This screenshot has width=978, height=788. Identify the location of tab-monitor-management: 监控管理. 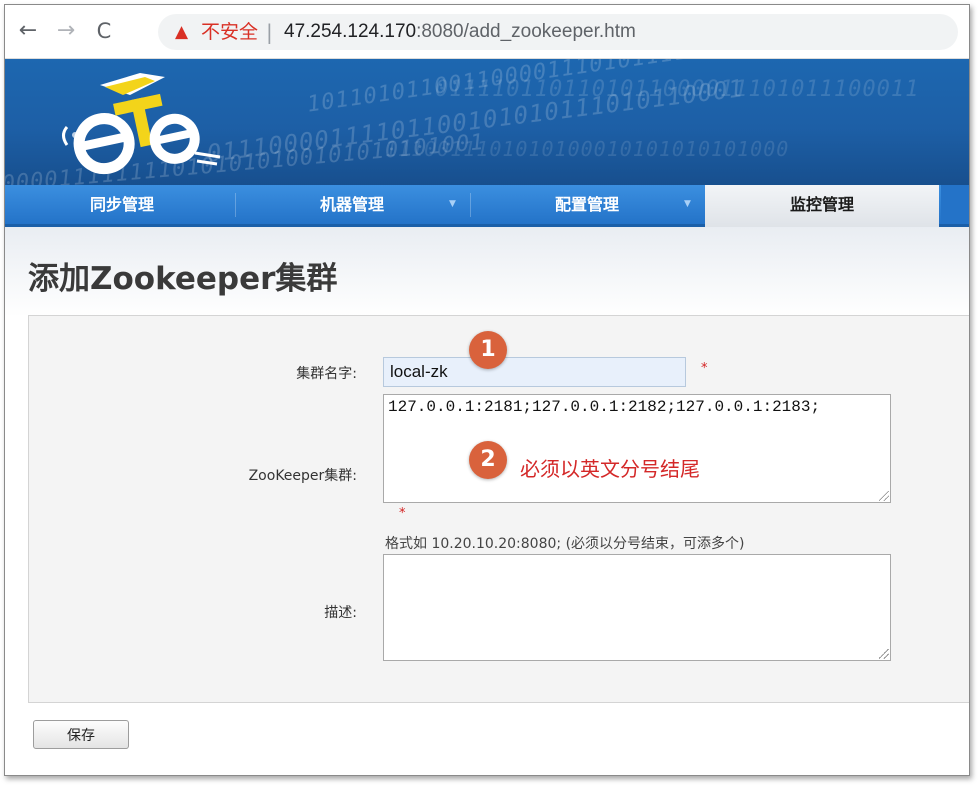
(822, 206).